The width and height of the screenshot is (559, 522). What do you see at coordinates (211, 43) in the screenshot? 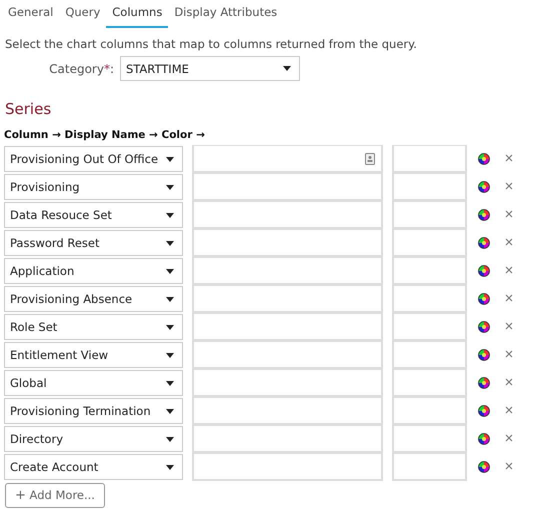
I see `description-text: Select the chart columns that map to columns returned from the query.` at bounding box center [211, 43].